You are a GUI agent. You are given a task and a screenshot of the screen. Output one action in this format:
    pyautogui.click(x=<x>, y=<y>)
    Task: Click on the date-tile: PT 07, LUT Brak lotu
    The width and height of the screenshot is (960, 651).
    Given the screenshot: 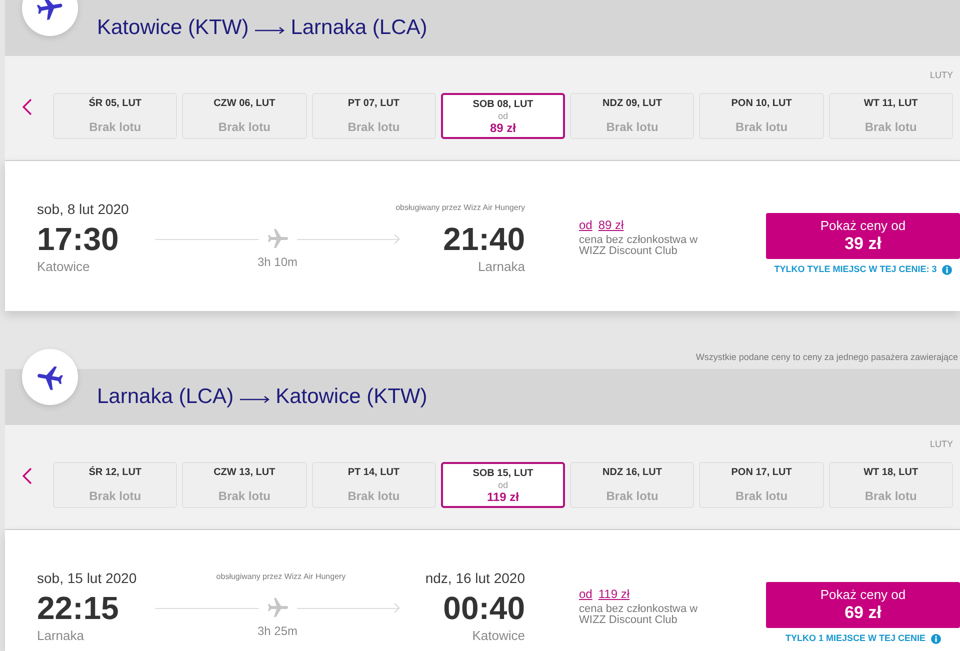 What is the action you would take?
    pyautogui.click(x=374, y=116)
    